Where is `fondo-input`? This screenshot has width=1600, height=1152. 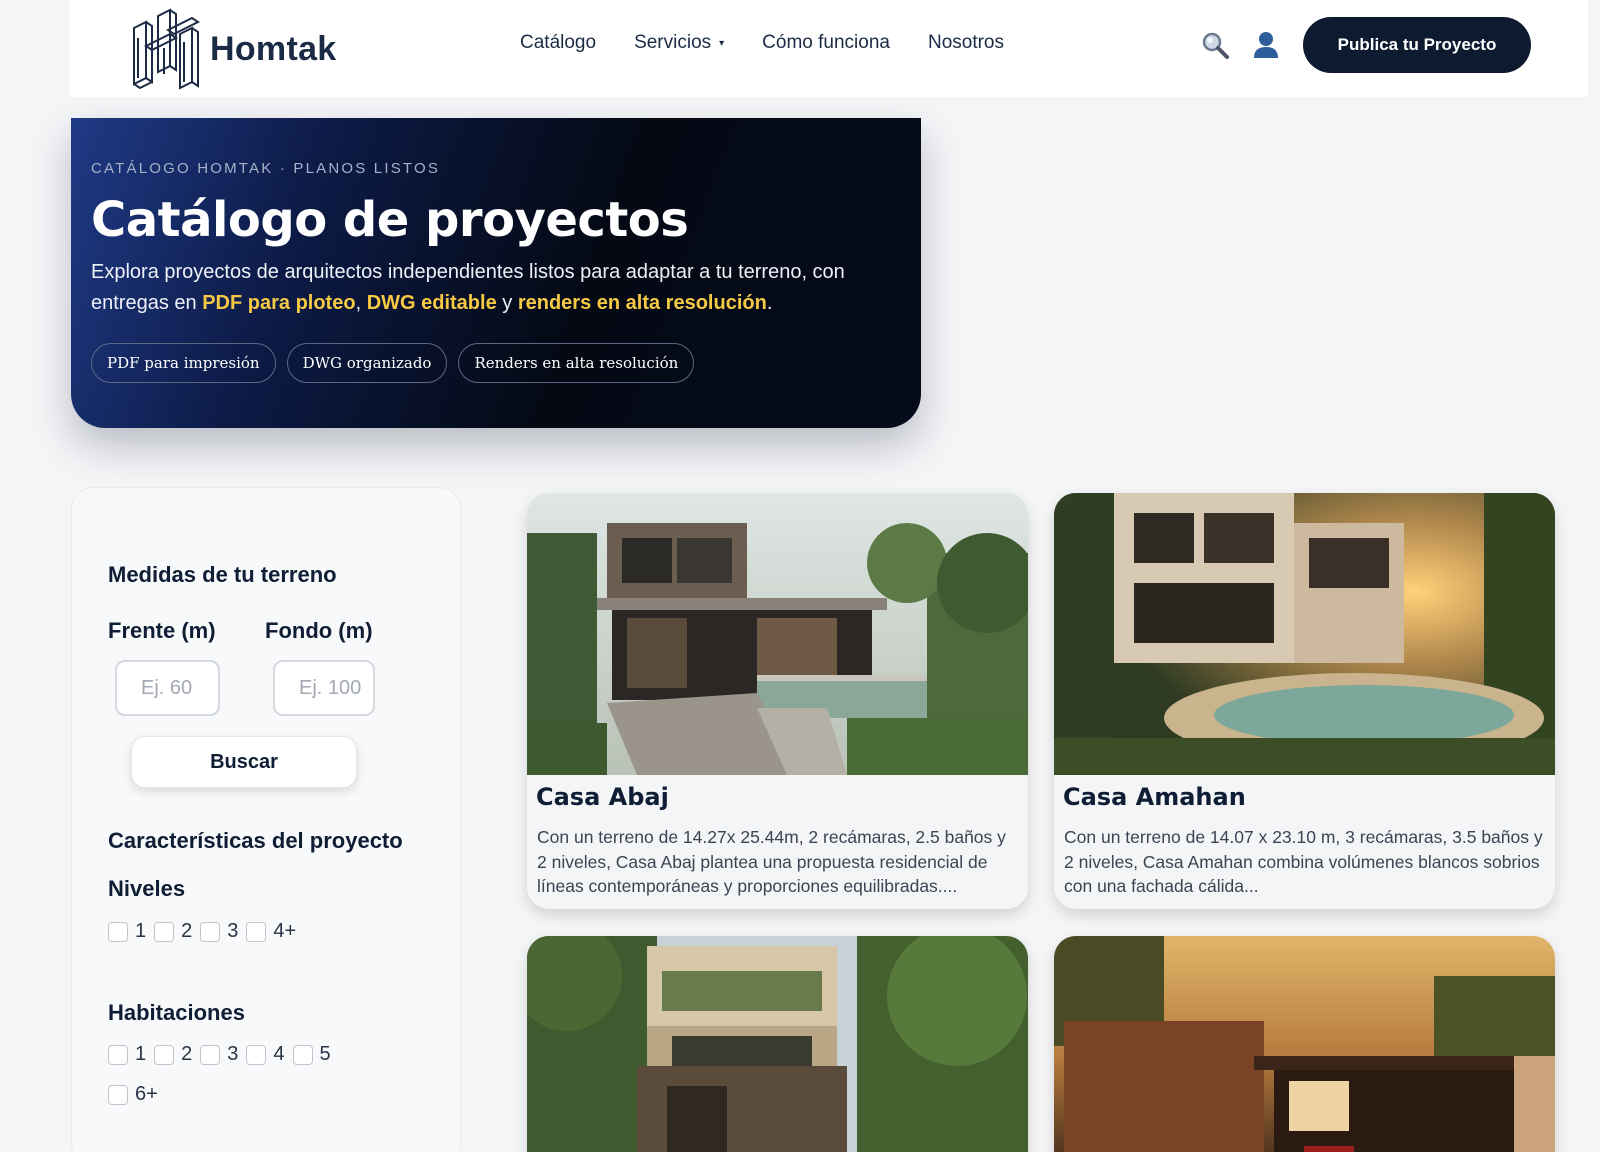 fondo-input is located at coordinates (324, 688).